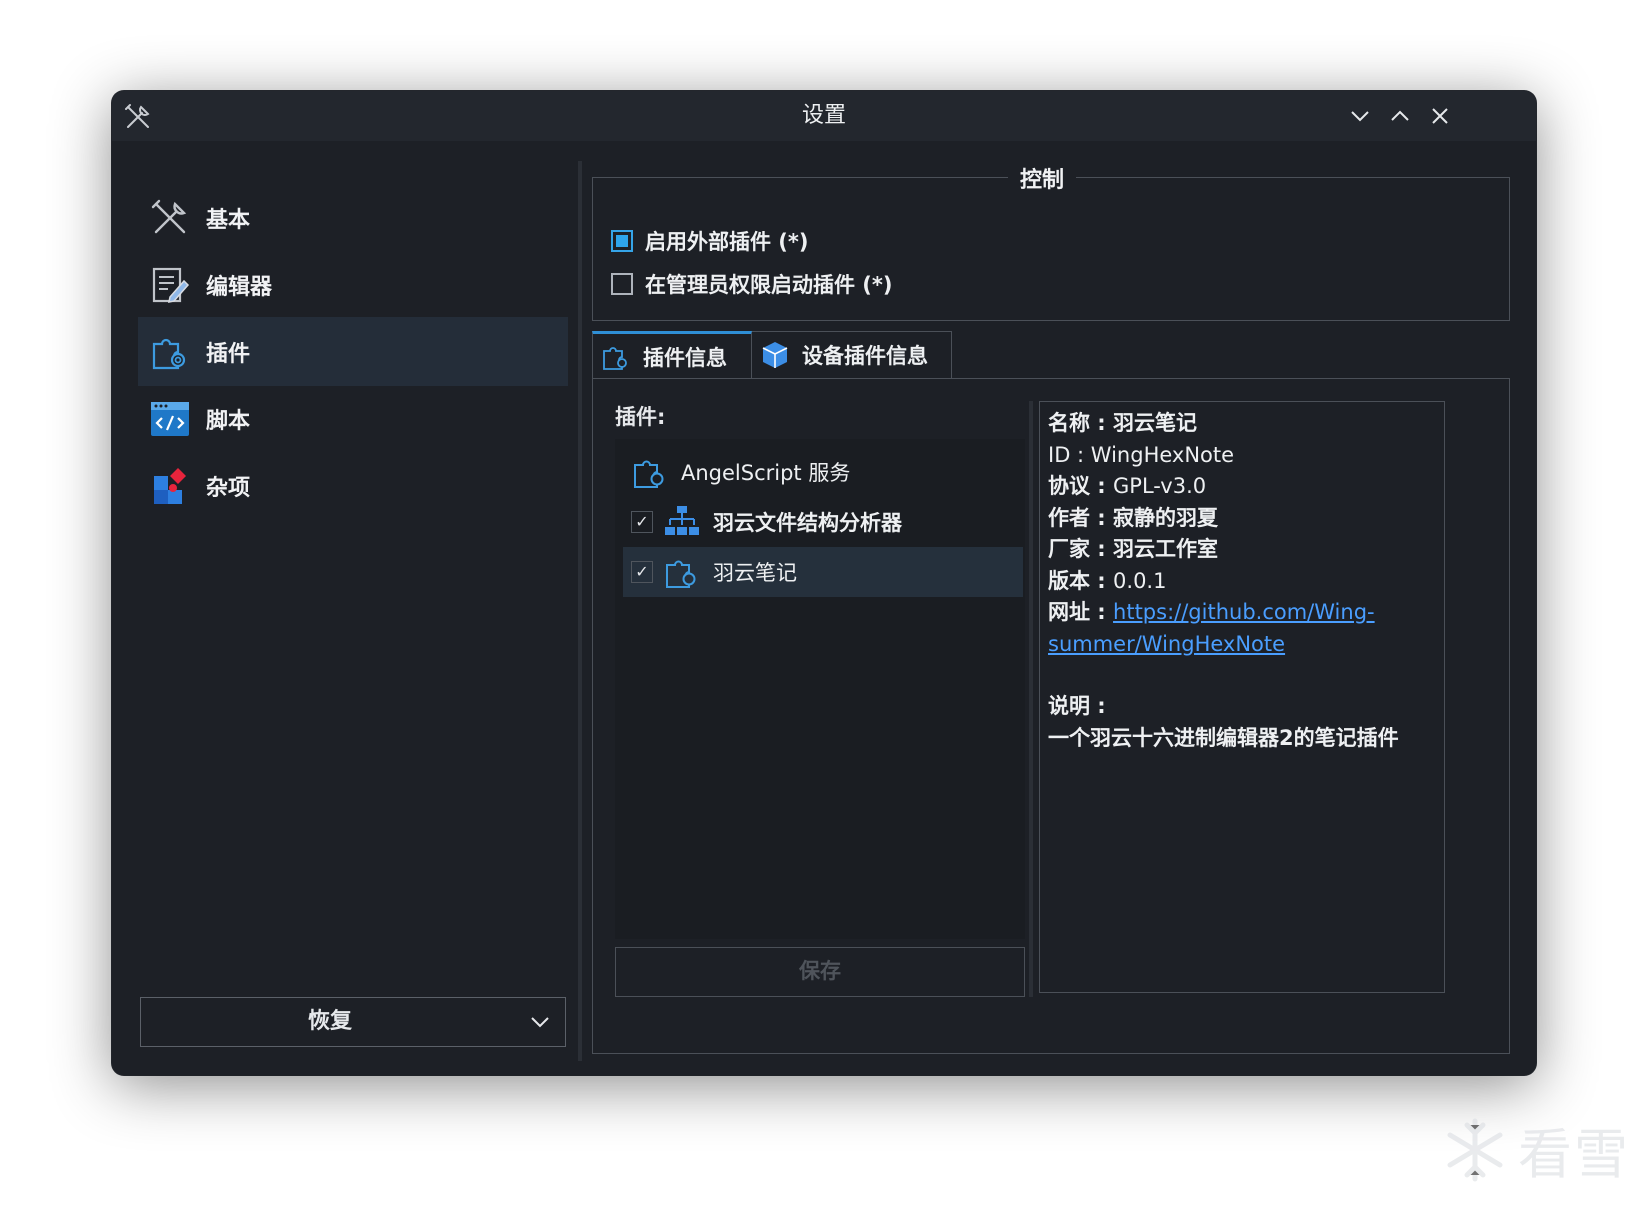 The height and width of the screenshot is (1208, 1646). Describe the element at coordinates (353, 284) in the screenshot. I see `sidebar-item-editor: 编辑器` at that location.